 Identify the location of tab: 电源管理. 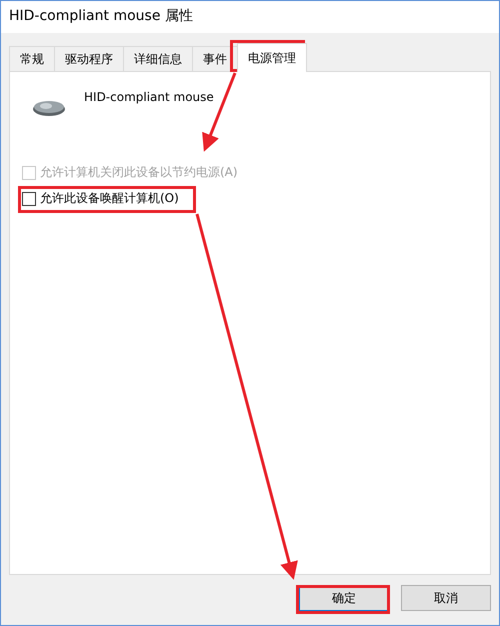
(272, 57).